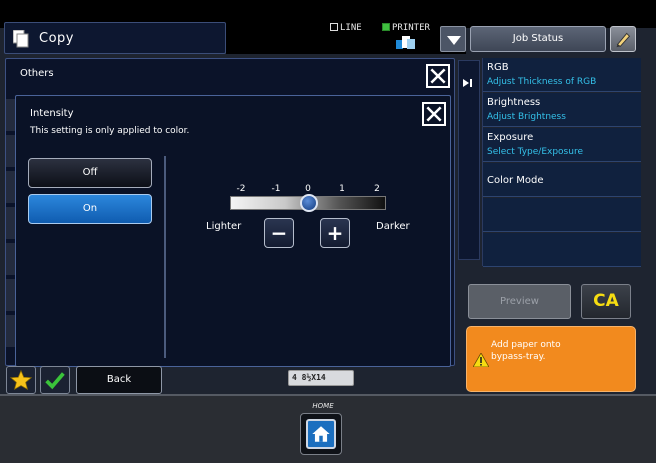 The height and width of the screenshot is (463, 656). I want to click on intensity-slider-thumb, so click(309, 203).